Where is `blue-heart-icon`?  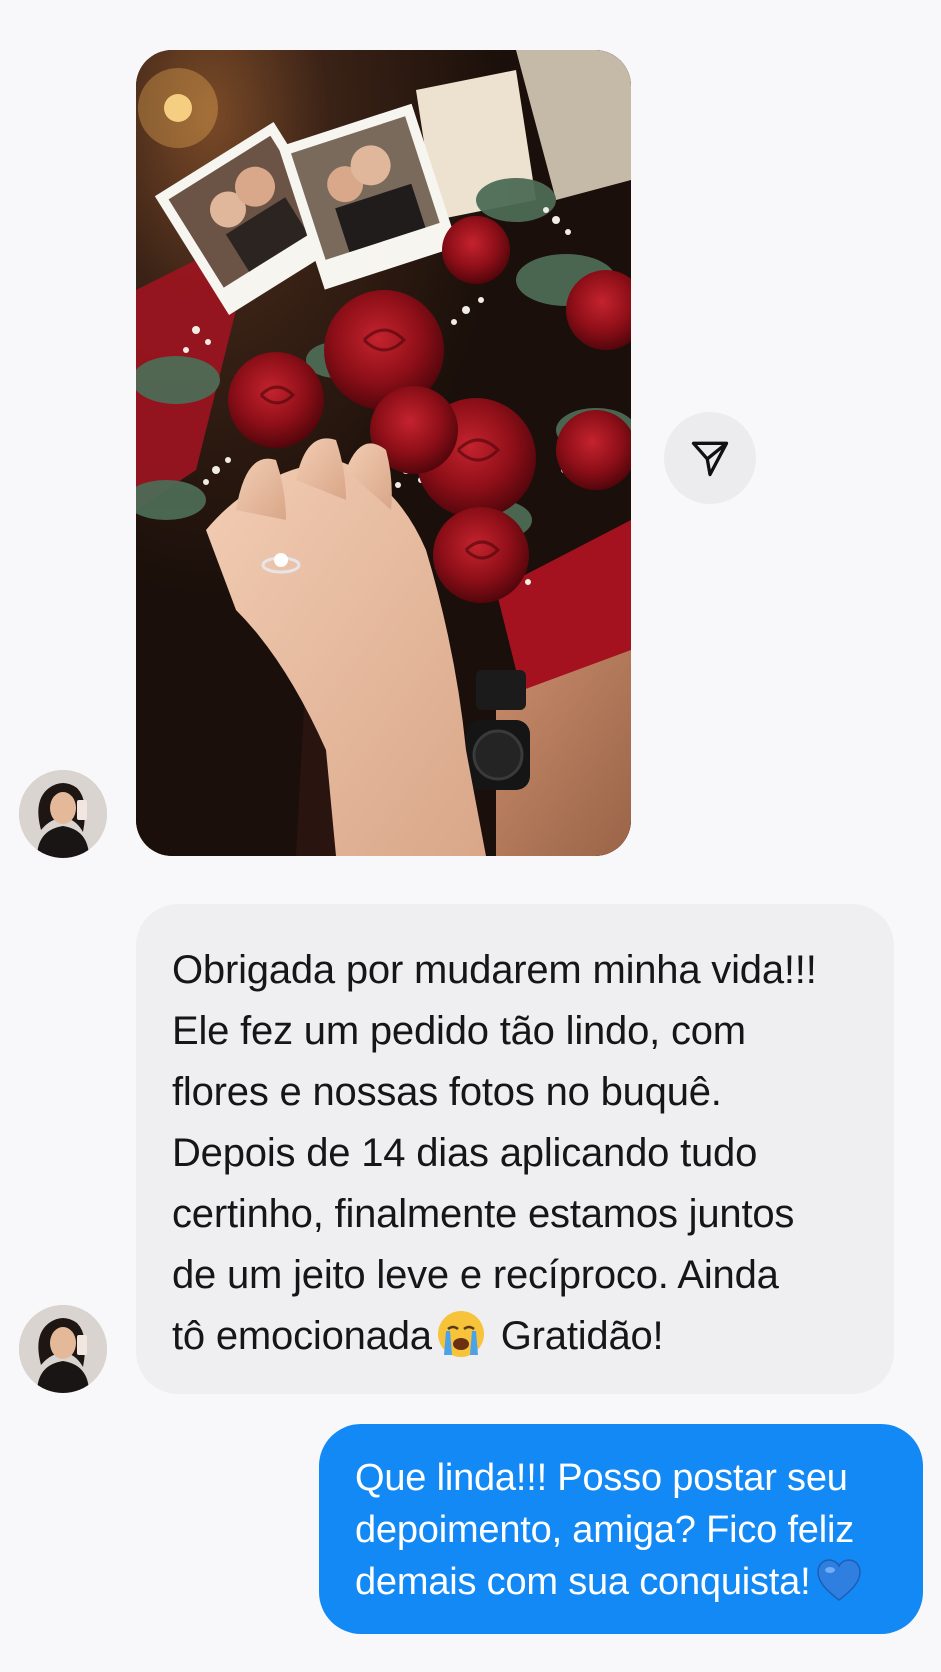 blue-heart-icon is located at coordinates (839, 1580).